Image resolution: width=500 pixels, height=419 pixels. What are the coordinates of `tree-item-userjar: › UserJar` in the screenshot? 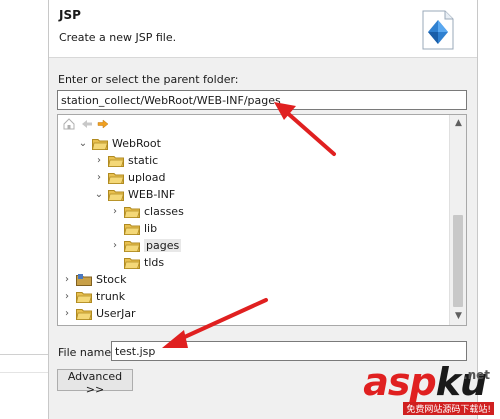 It's located at (98, 313).